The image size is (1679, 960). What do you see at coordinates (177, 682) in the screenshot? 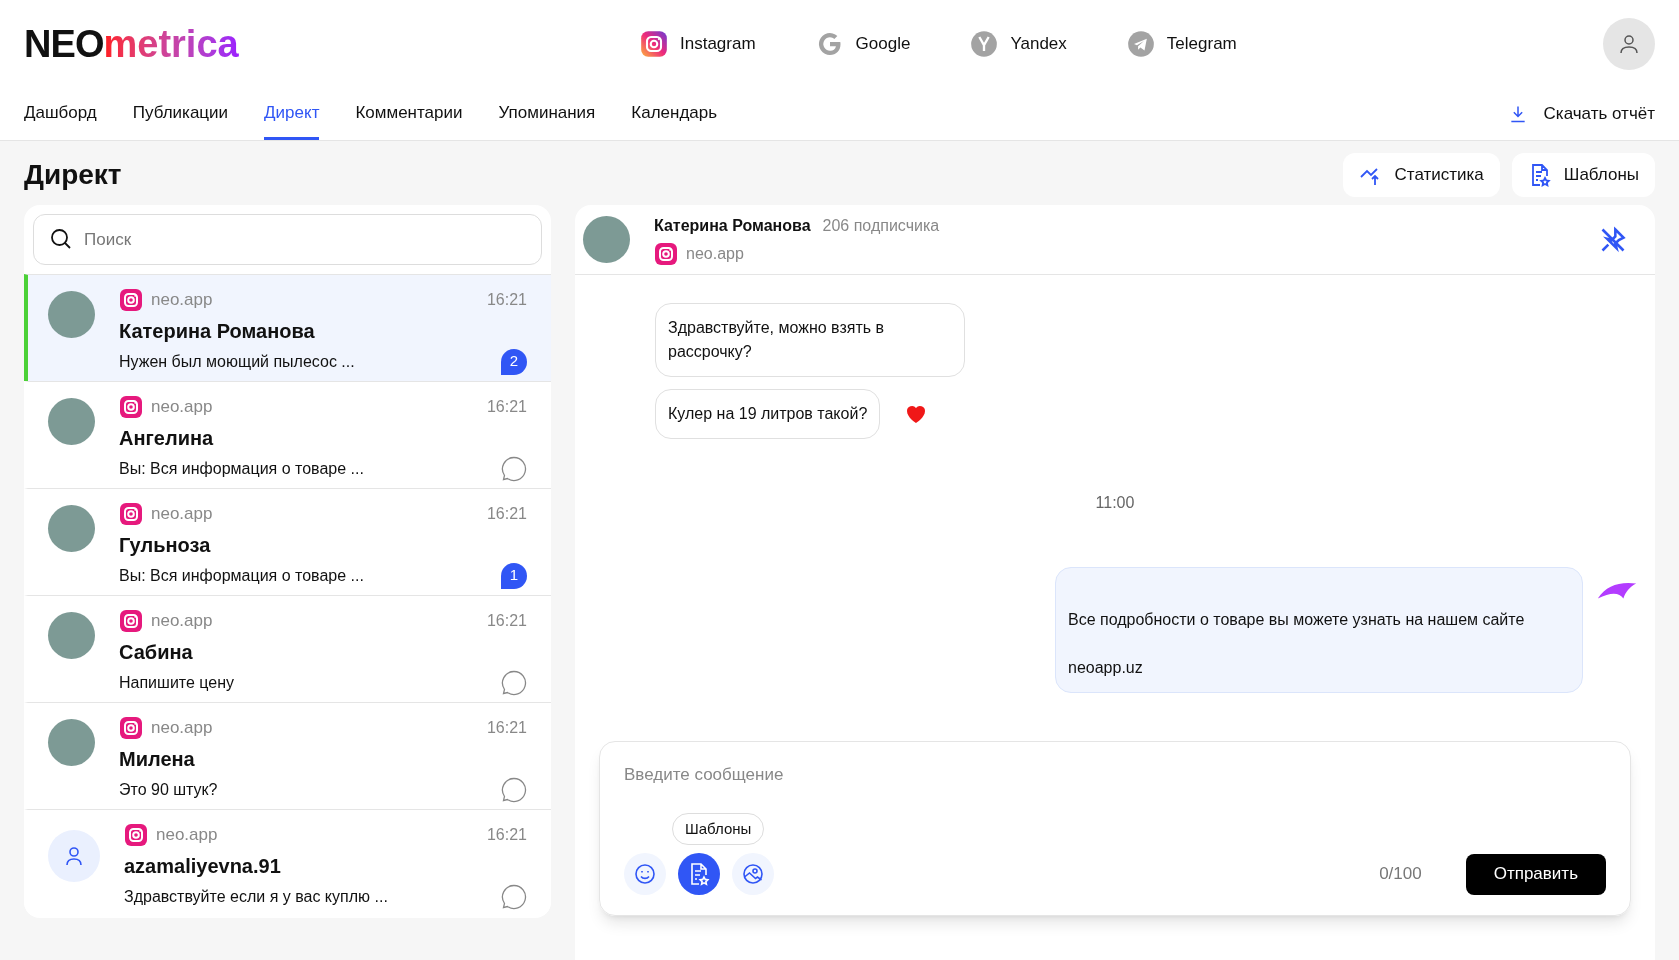
I see `message-preview: Напишите цену` at bounding box center [177, 682].